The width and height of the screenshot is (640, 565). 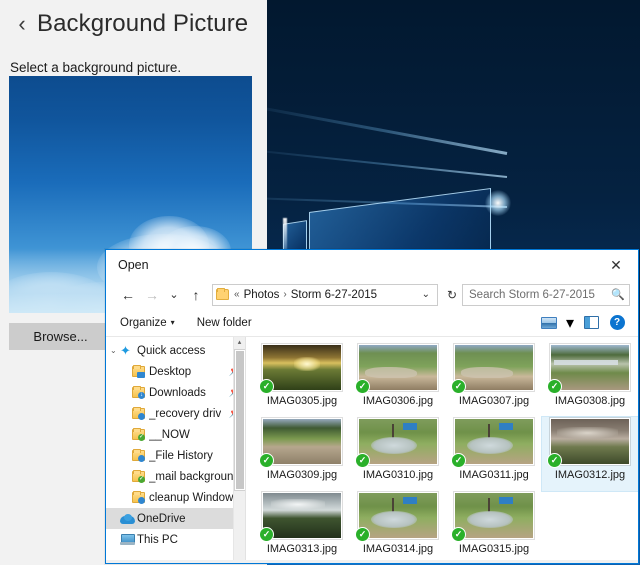 I want to click on dialog-titlebar: Open ✕, so click(x=372, y=265).